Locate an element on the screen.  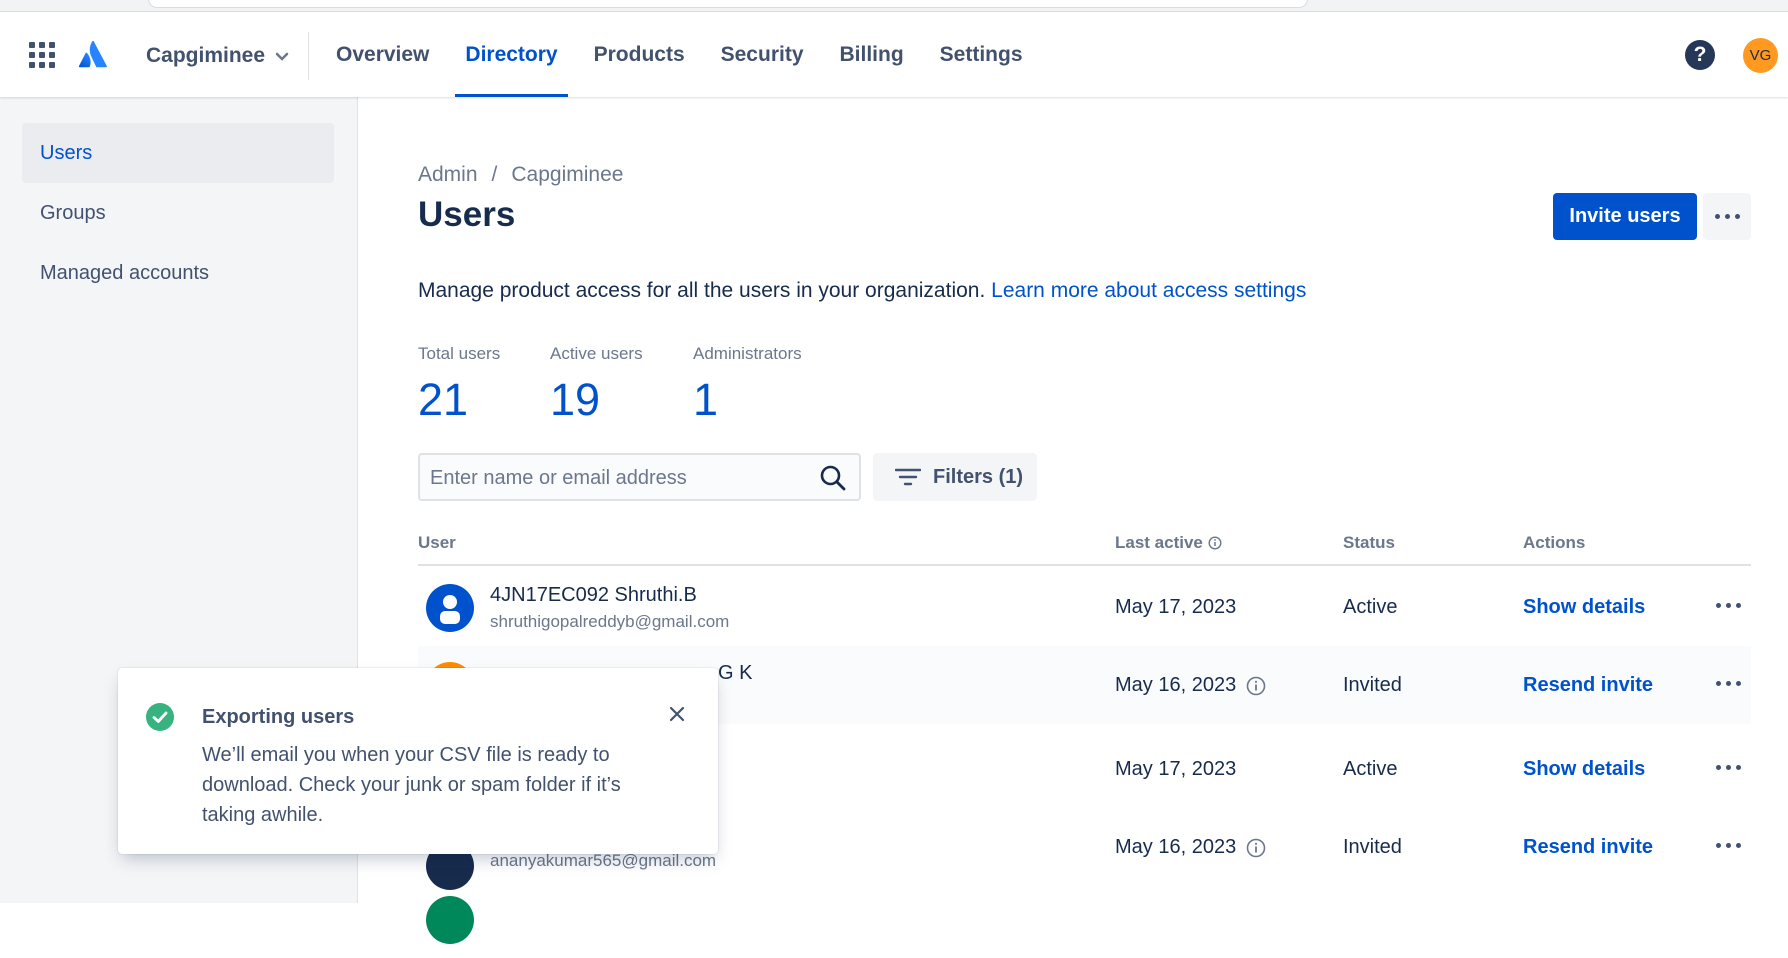
stat-label: Administrators is located at coordinates (747, 353).